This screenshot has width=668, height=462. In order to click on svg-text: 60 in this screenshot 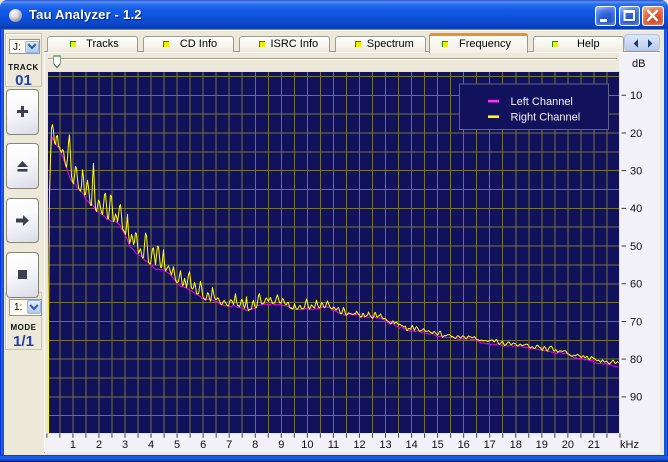, I will do `click(636, 285)`.